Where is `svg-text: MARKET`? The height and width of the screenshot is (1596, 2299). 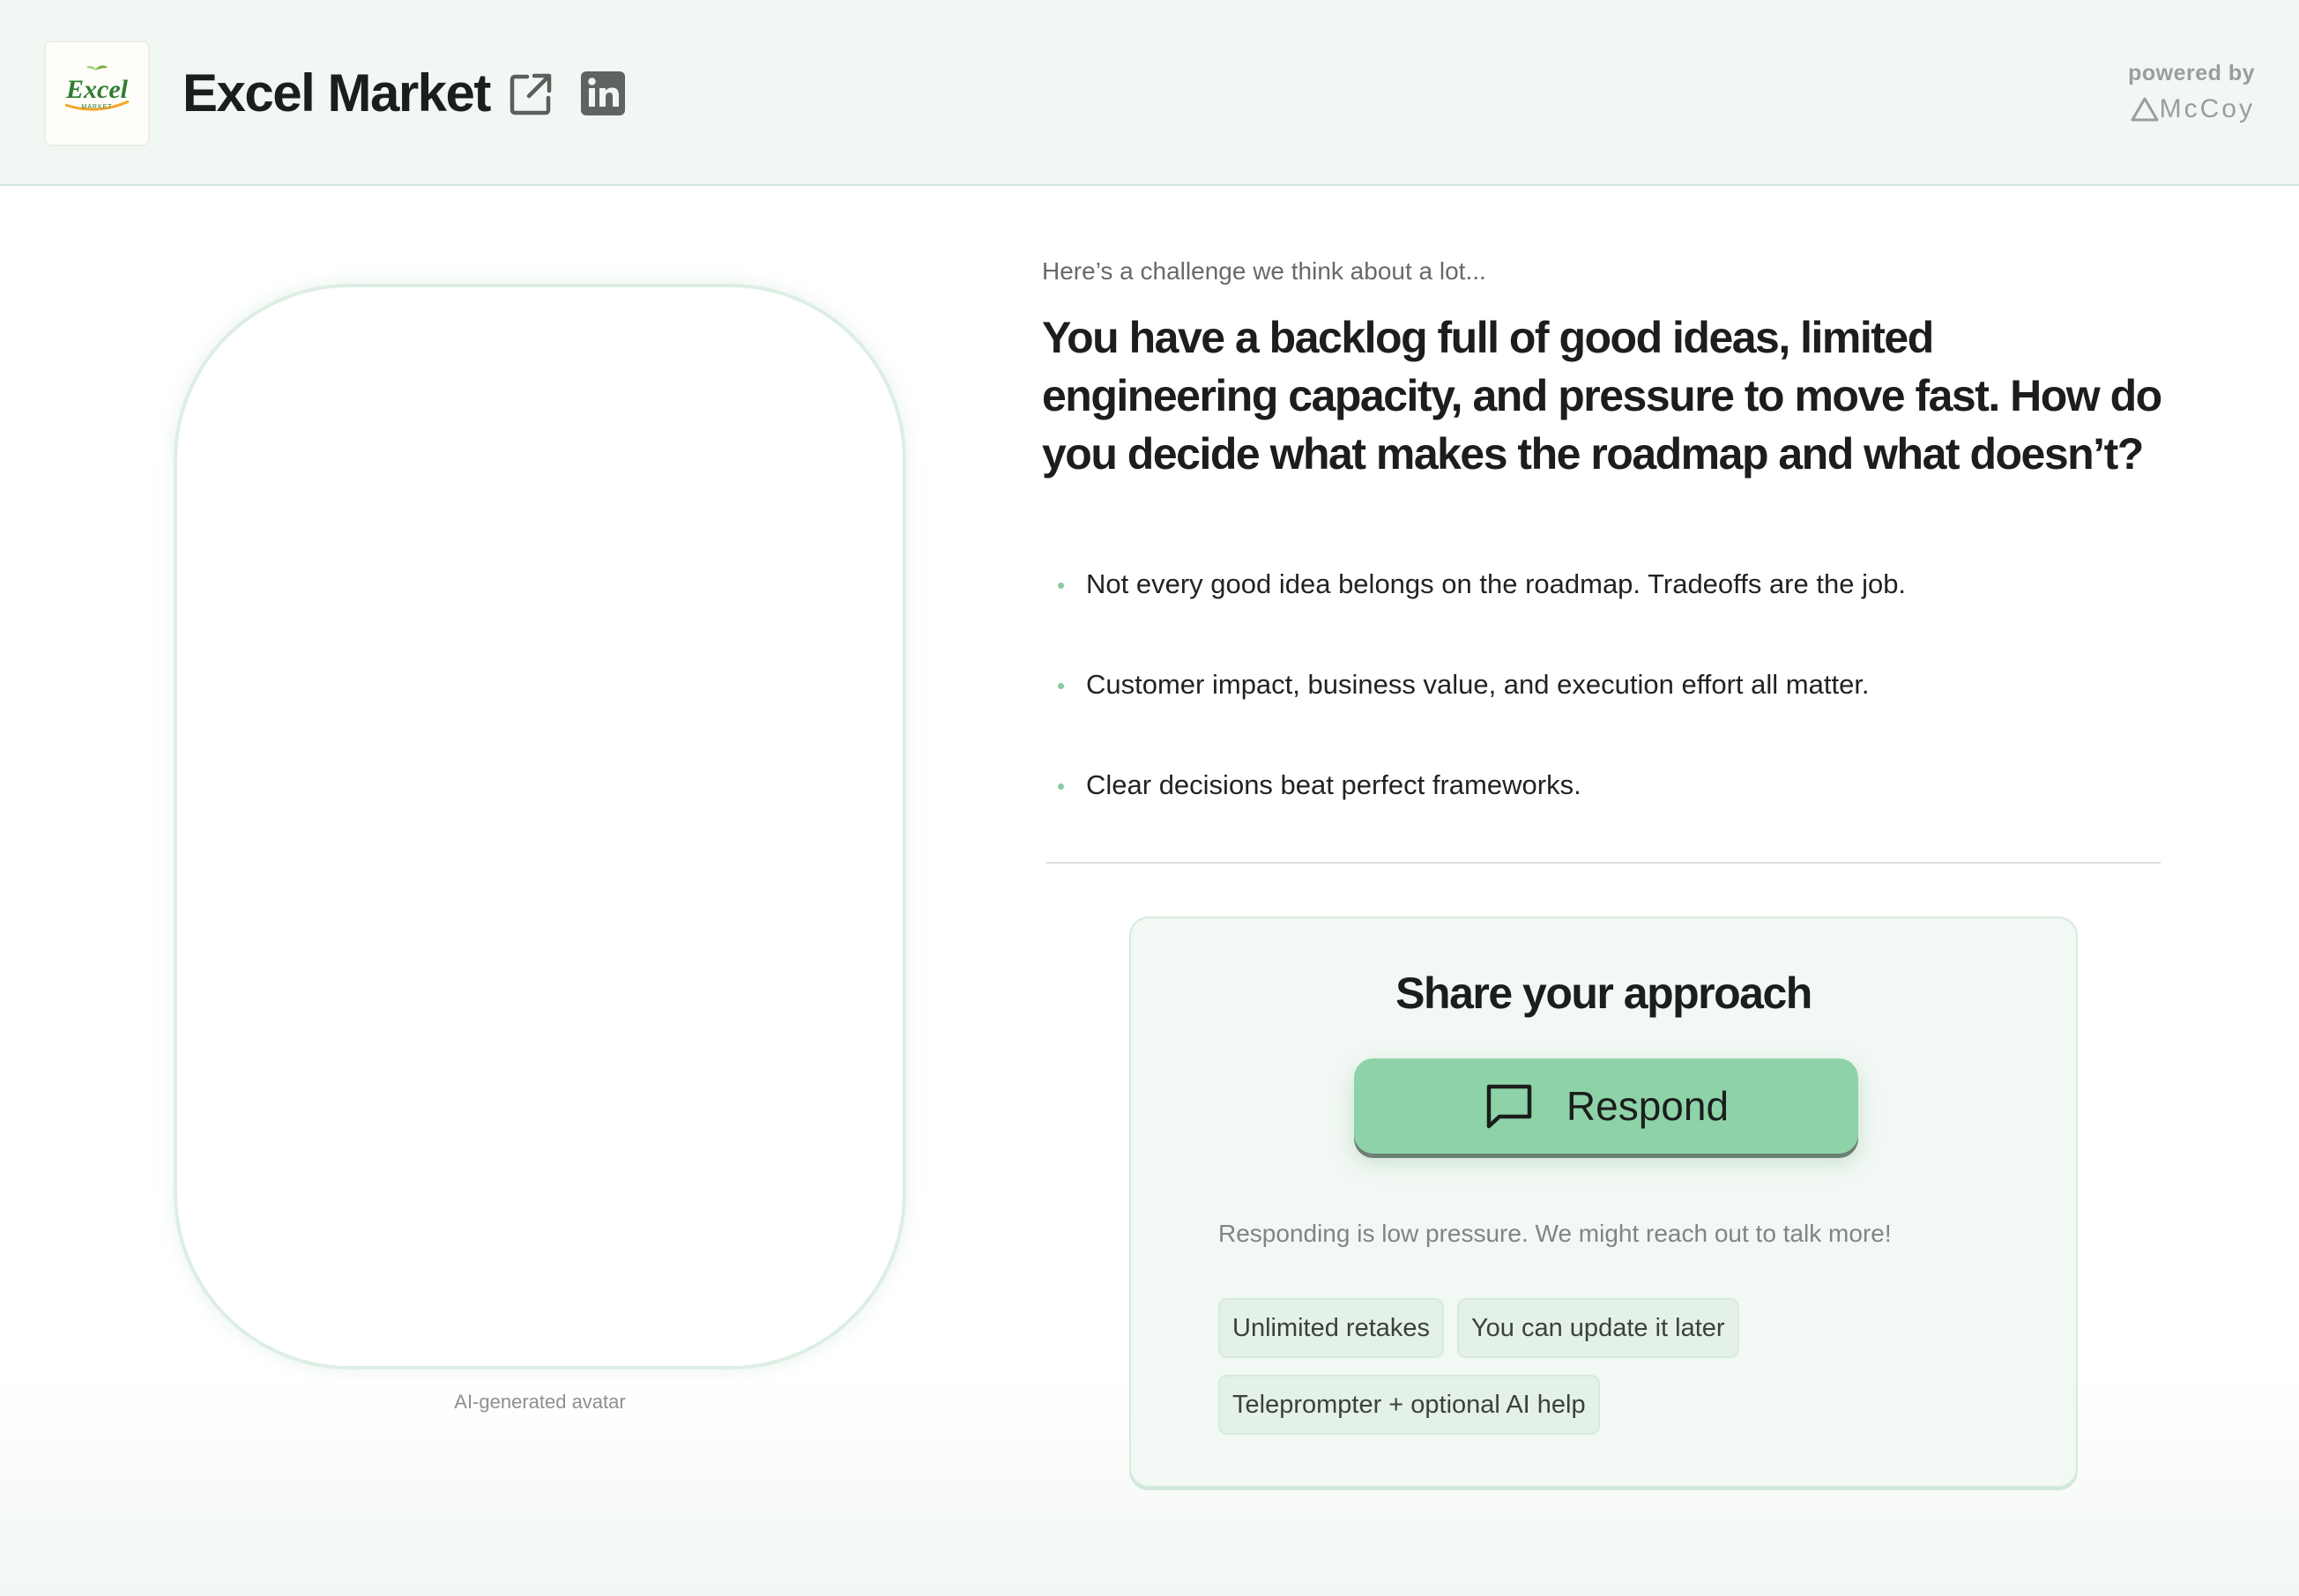
svg-text: MARKET is located at coordinates (96, 107).